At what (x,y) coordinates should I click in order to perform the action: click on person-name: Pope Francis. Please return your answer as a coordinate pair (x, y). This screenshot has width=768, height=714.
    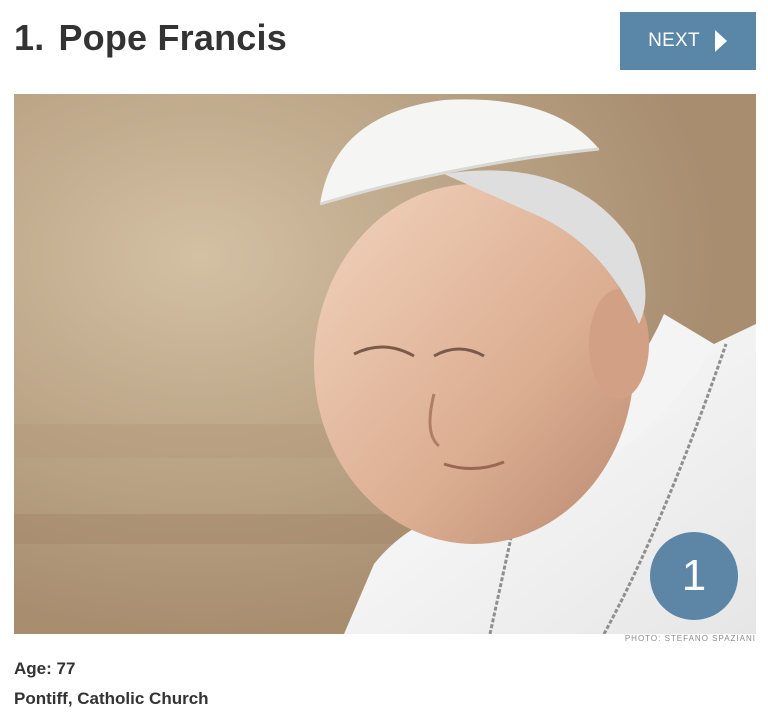
    Looking at the image, I should click on (172, 37).